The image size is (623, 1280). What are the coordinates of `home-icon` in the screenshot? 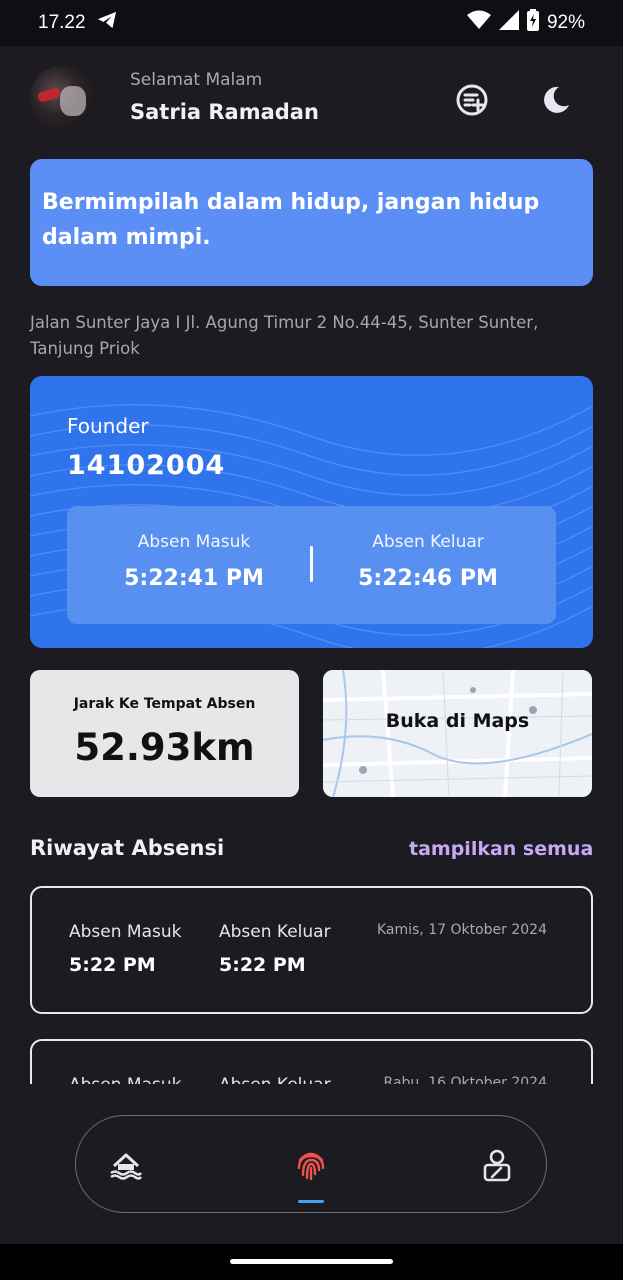 It's located at (126, 1165).